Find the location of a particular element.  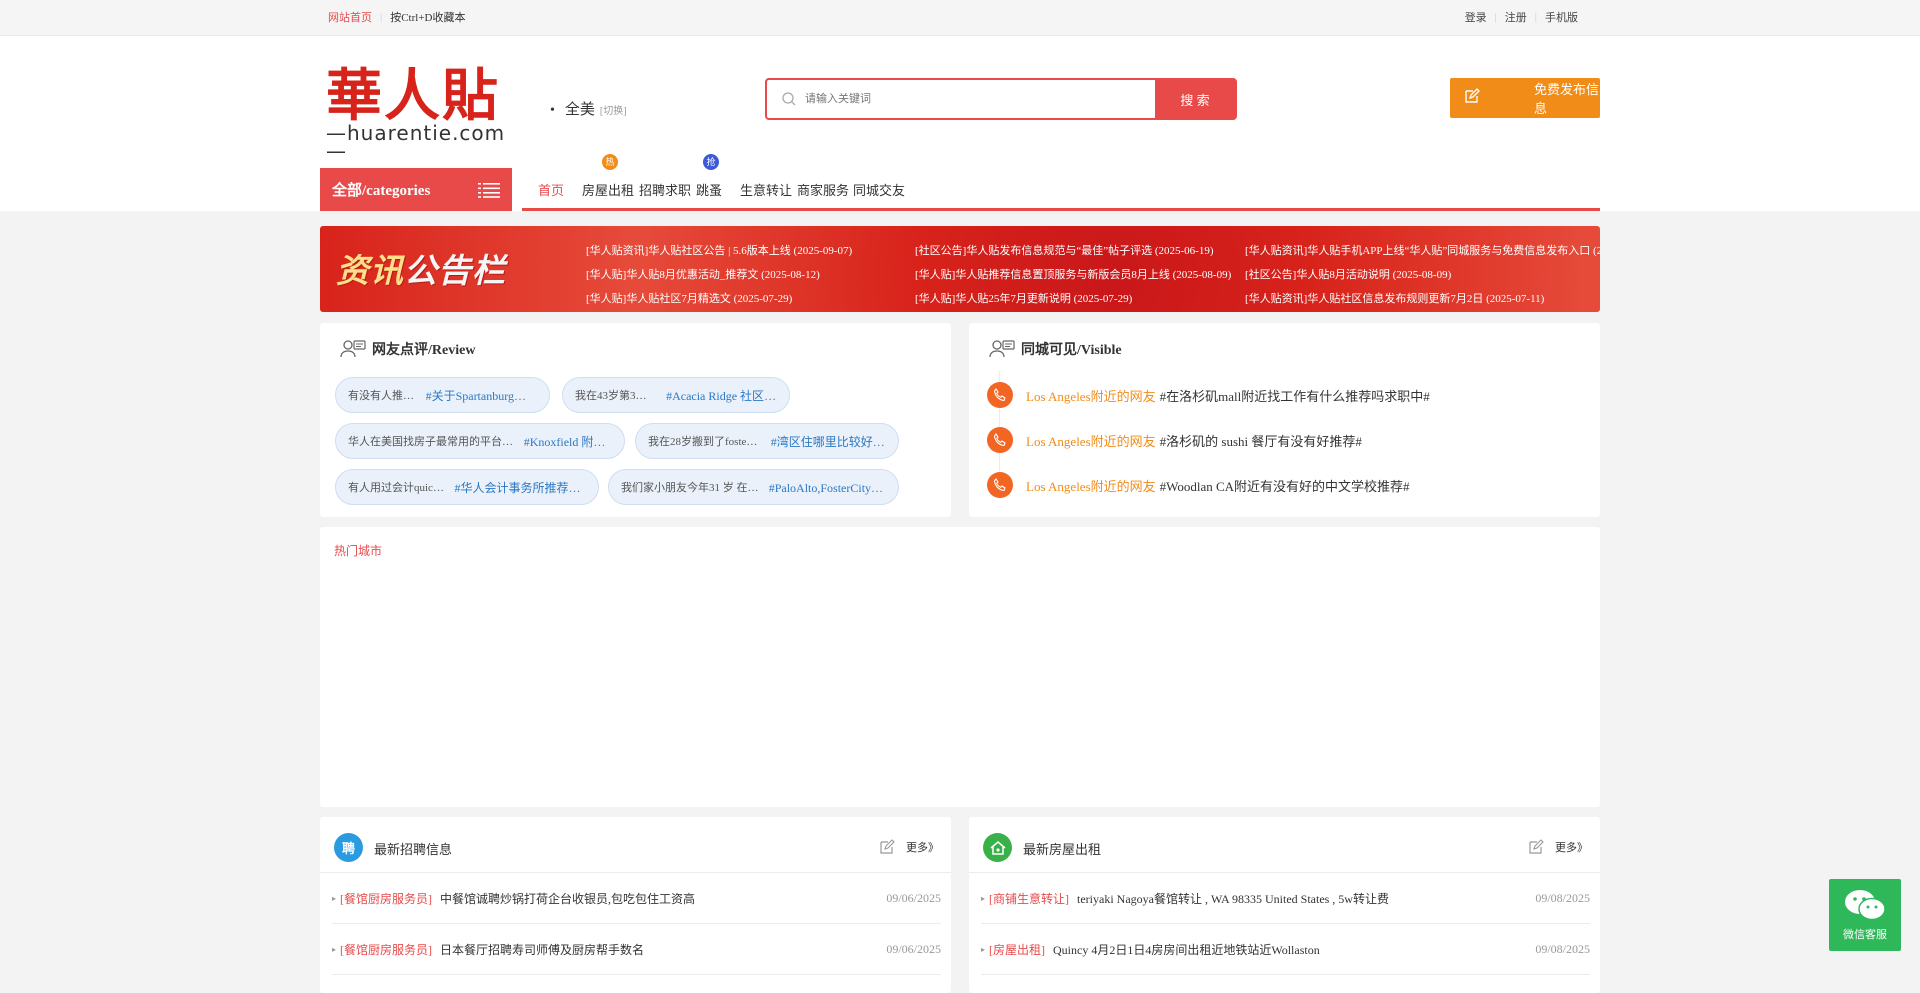

list-menu-icon is located at coordinates (489, 192).